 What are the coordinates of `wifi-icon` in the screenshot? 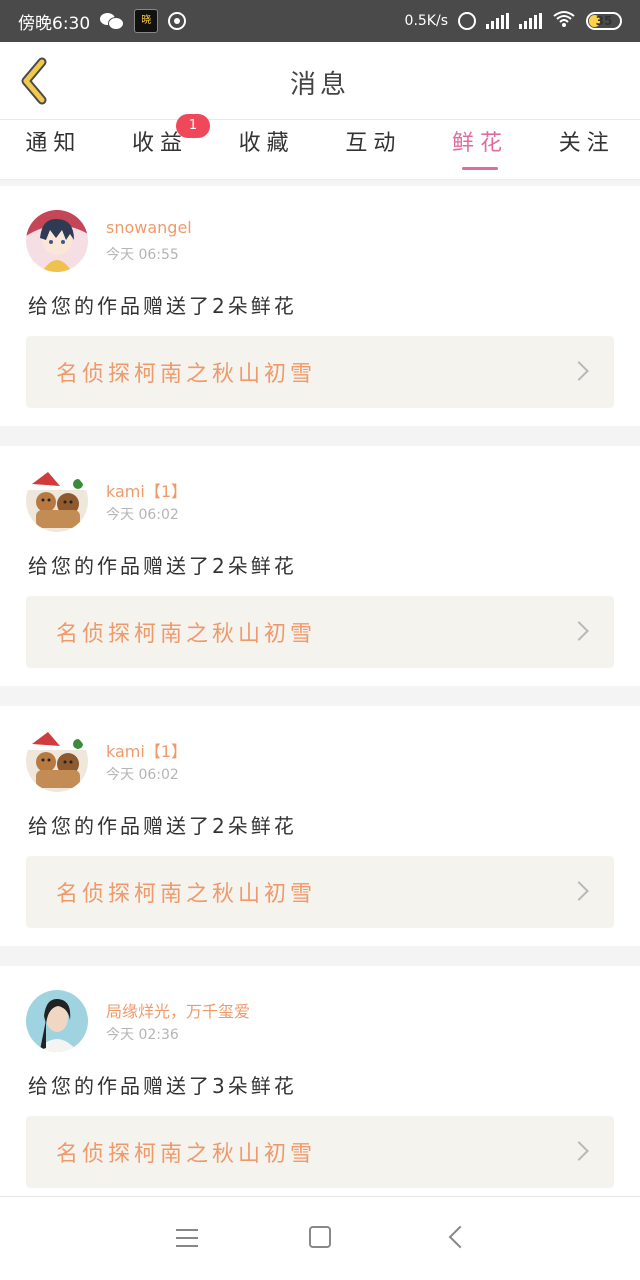 It's located at (564, 21).